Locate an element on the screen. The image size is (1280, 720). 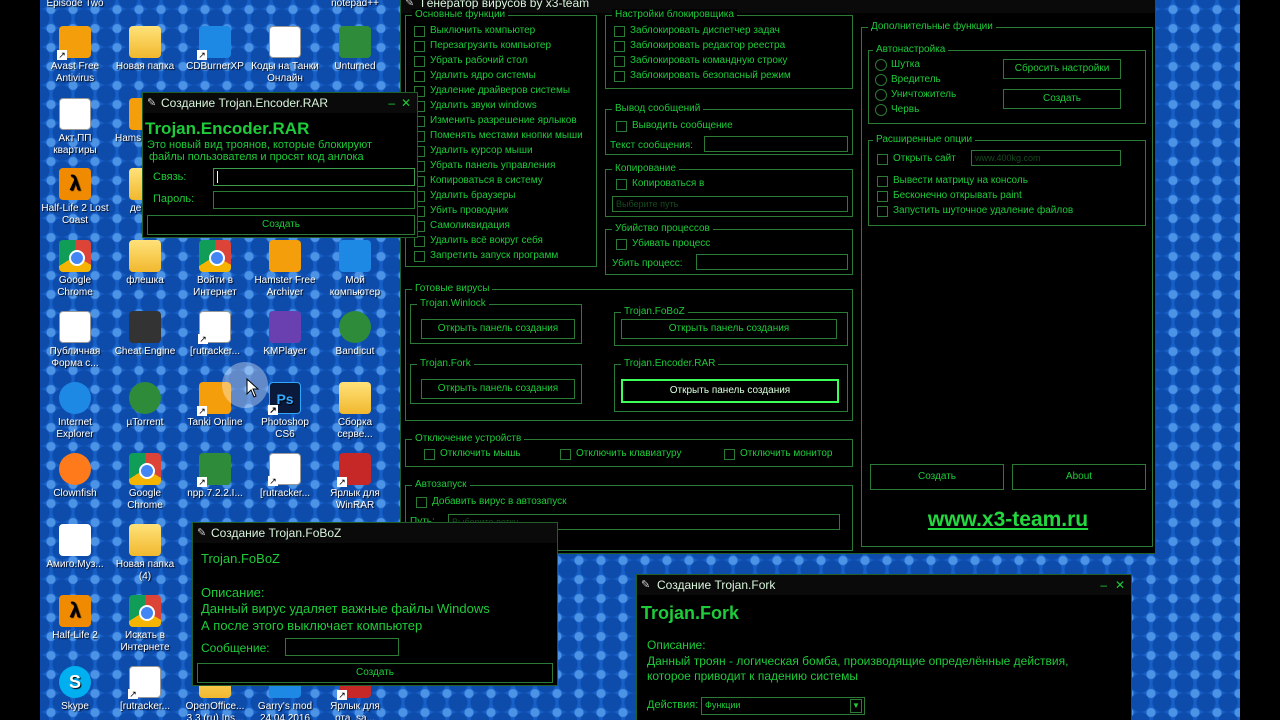
basic-function-checkbox-5: Удалить звуки windows is located at coordinates (475, 106).